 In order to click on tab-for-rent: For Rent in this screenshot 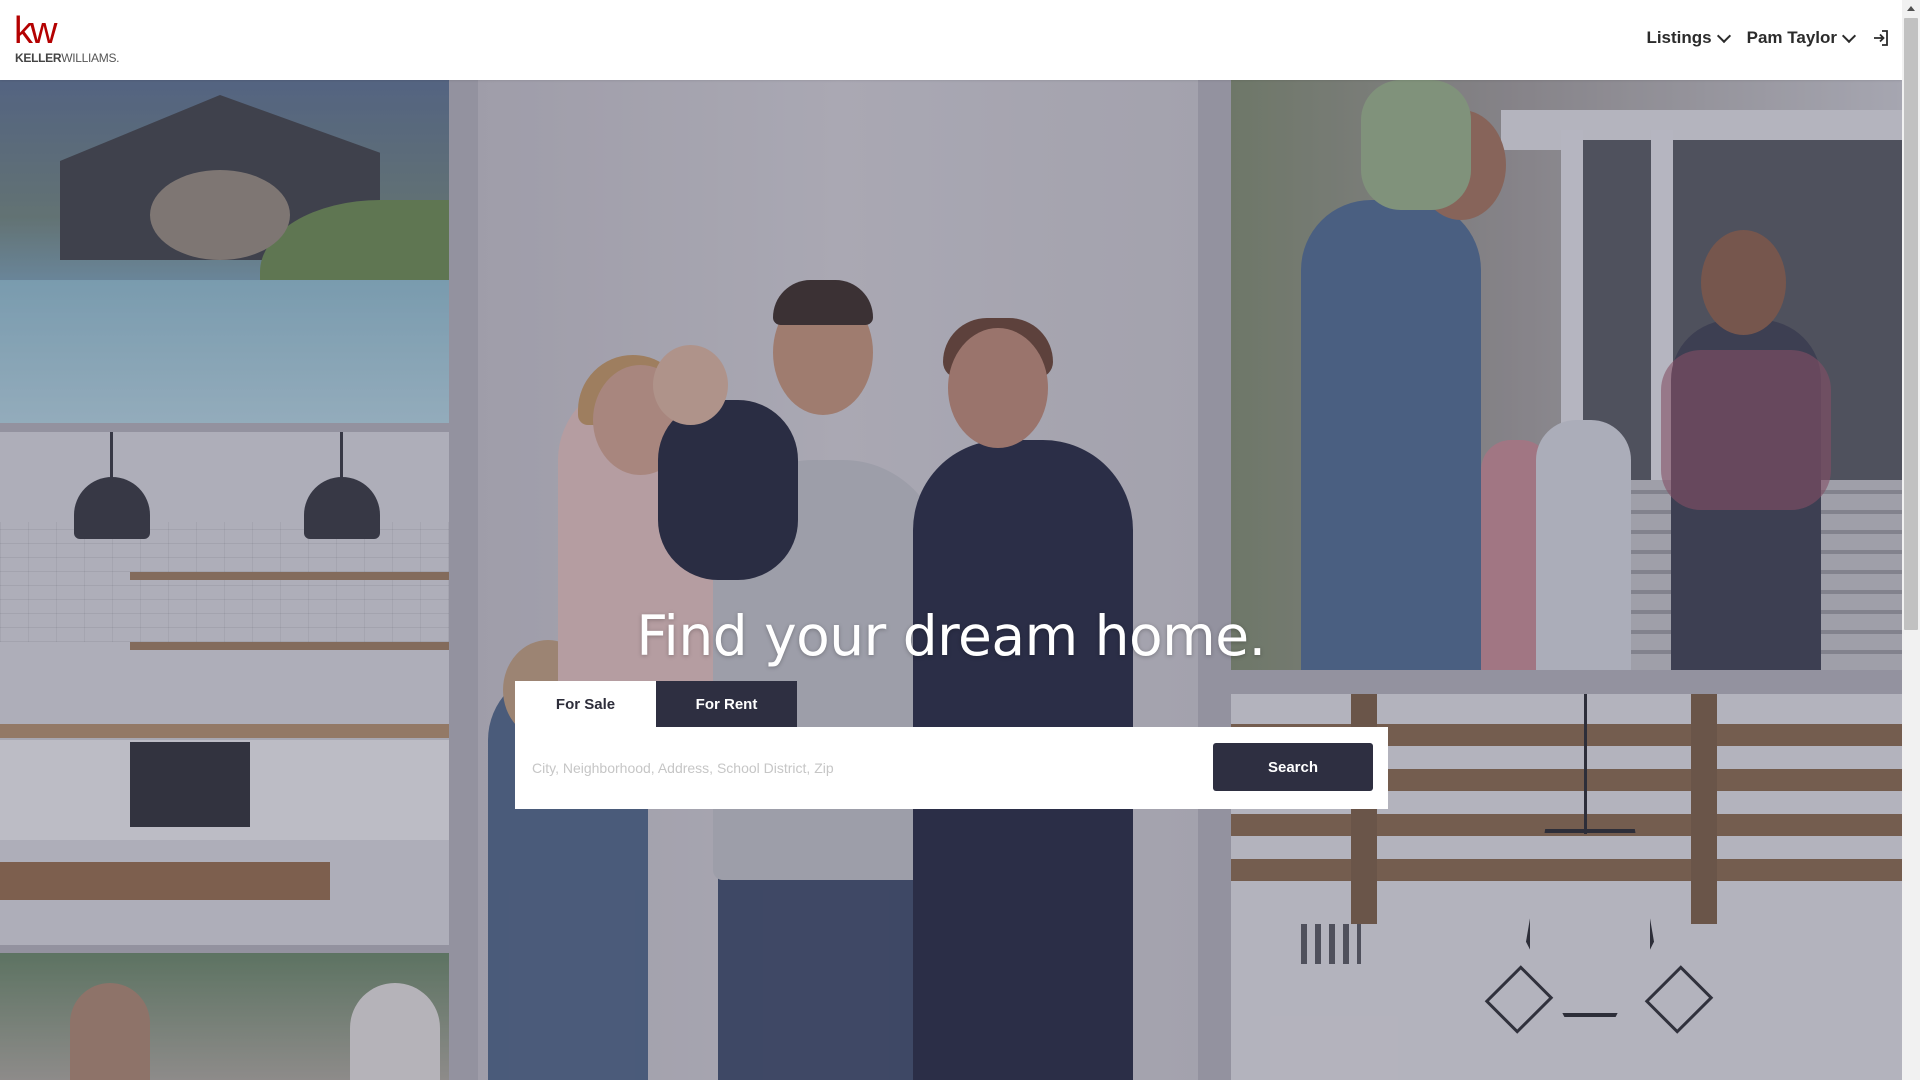, I will do `click(726, 704)`.